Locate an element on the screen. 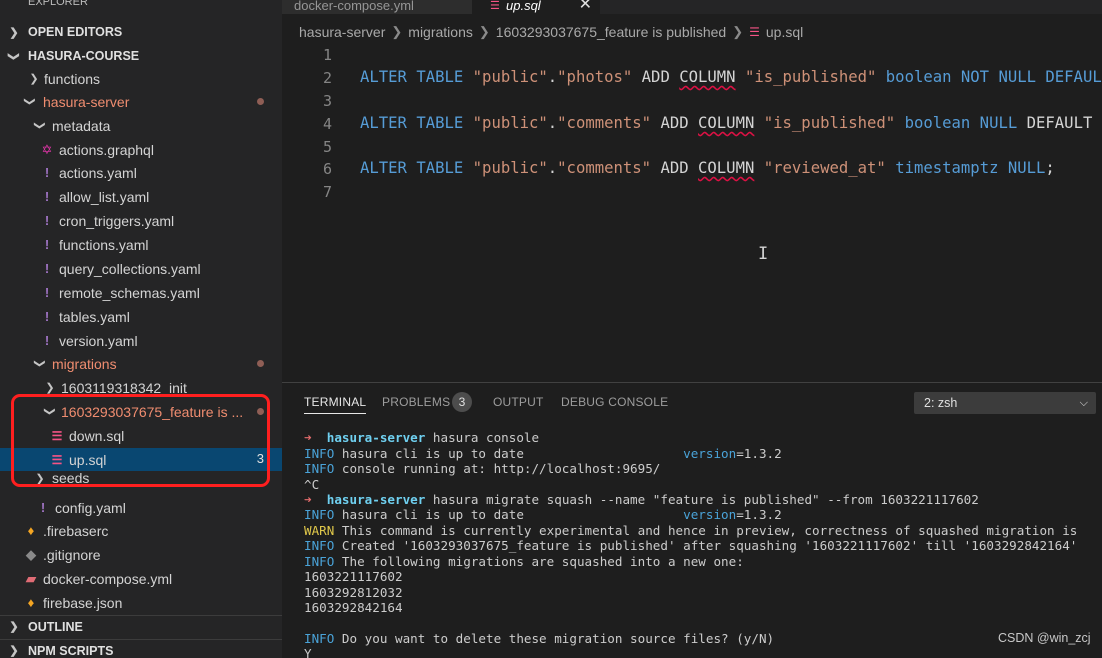 The width and height of the screenshot is (1102, 658). close-icon: ✕ is located at coordinates (585, 7).